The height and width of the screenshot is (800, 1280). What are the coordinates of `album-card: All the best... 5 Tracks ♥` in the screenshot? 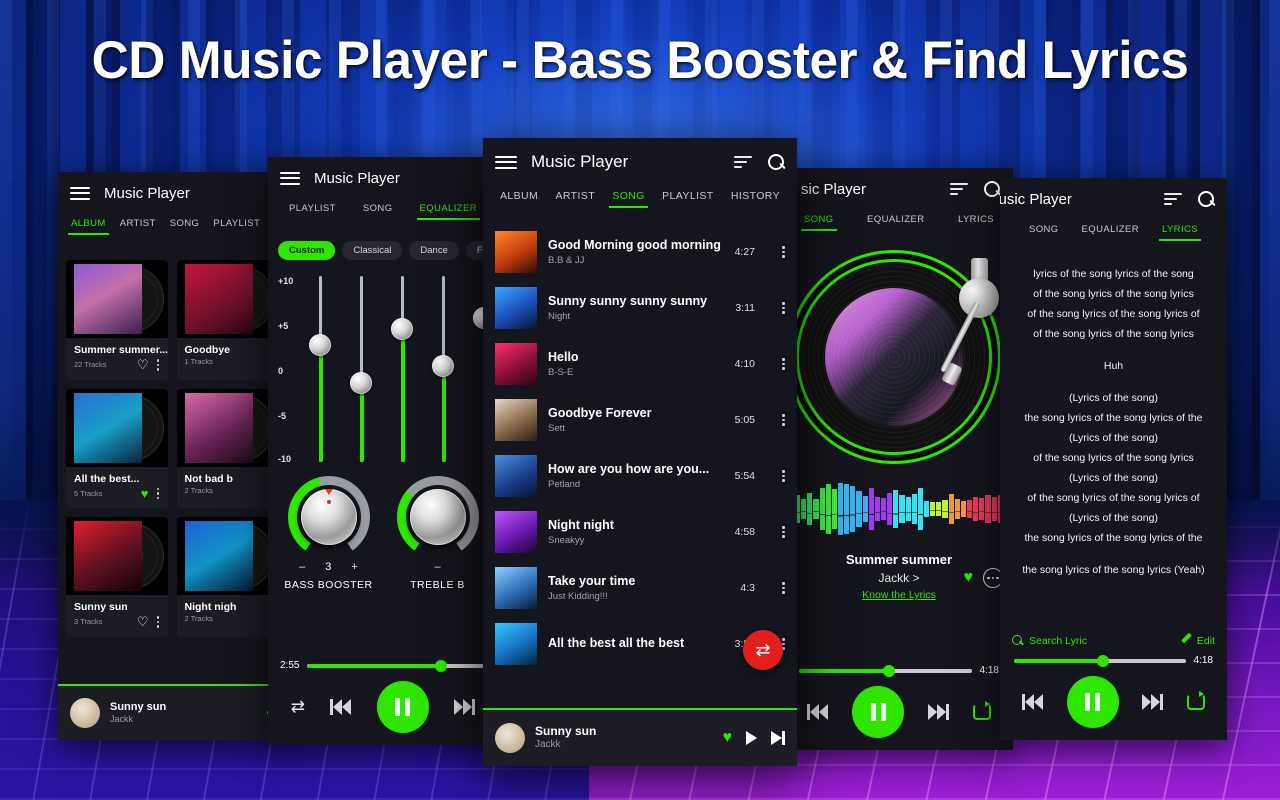 It's located at (117, 448).